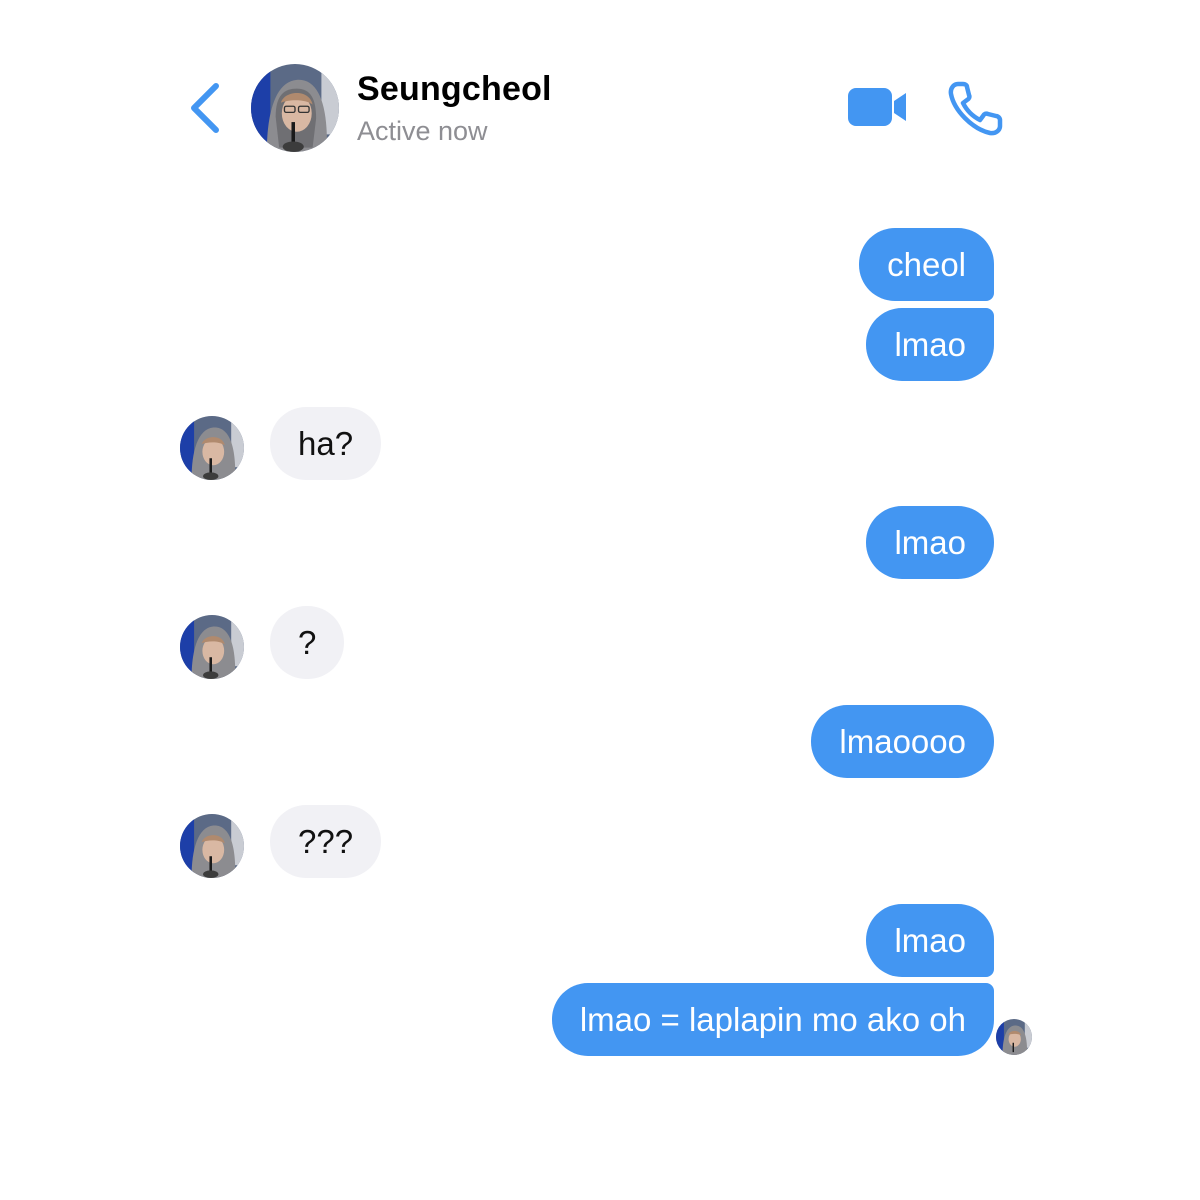  What do you see at coordinates (902, 741) in the screenshot?
I see `message-bubble-sent: lmaoooo` at bounding box center [902, 741].